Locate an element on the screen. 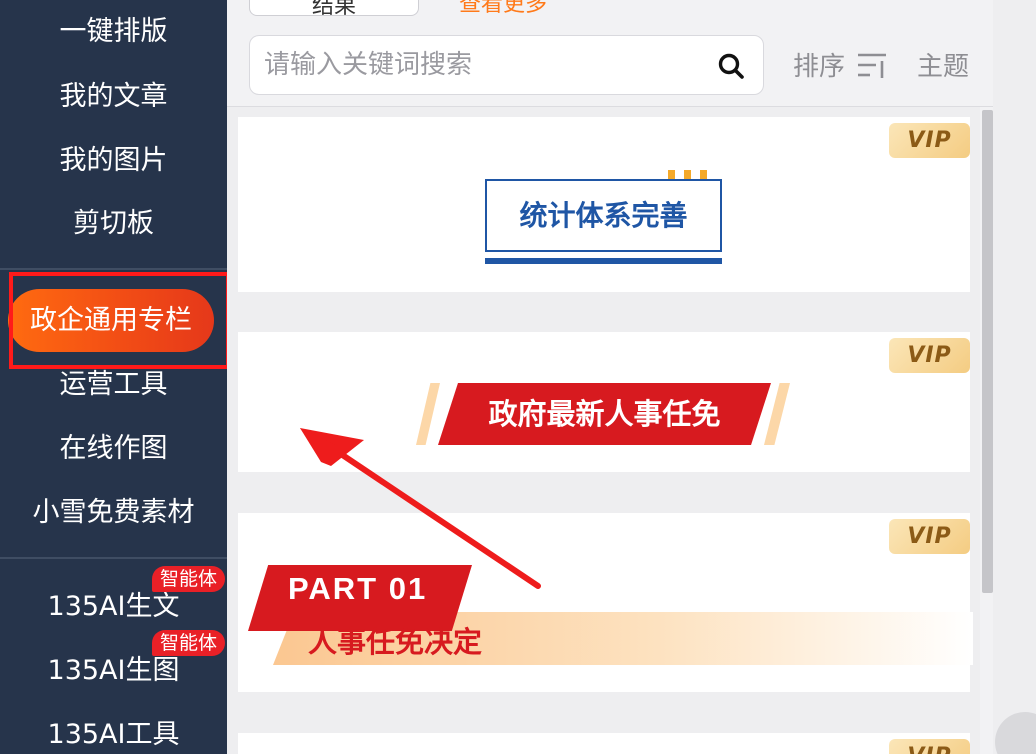 This screenshot has height=754, width=1036. card-title: 统计体系完善 is located at coordinates (603, 215).